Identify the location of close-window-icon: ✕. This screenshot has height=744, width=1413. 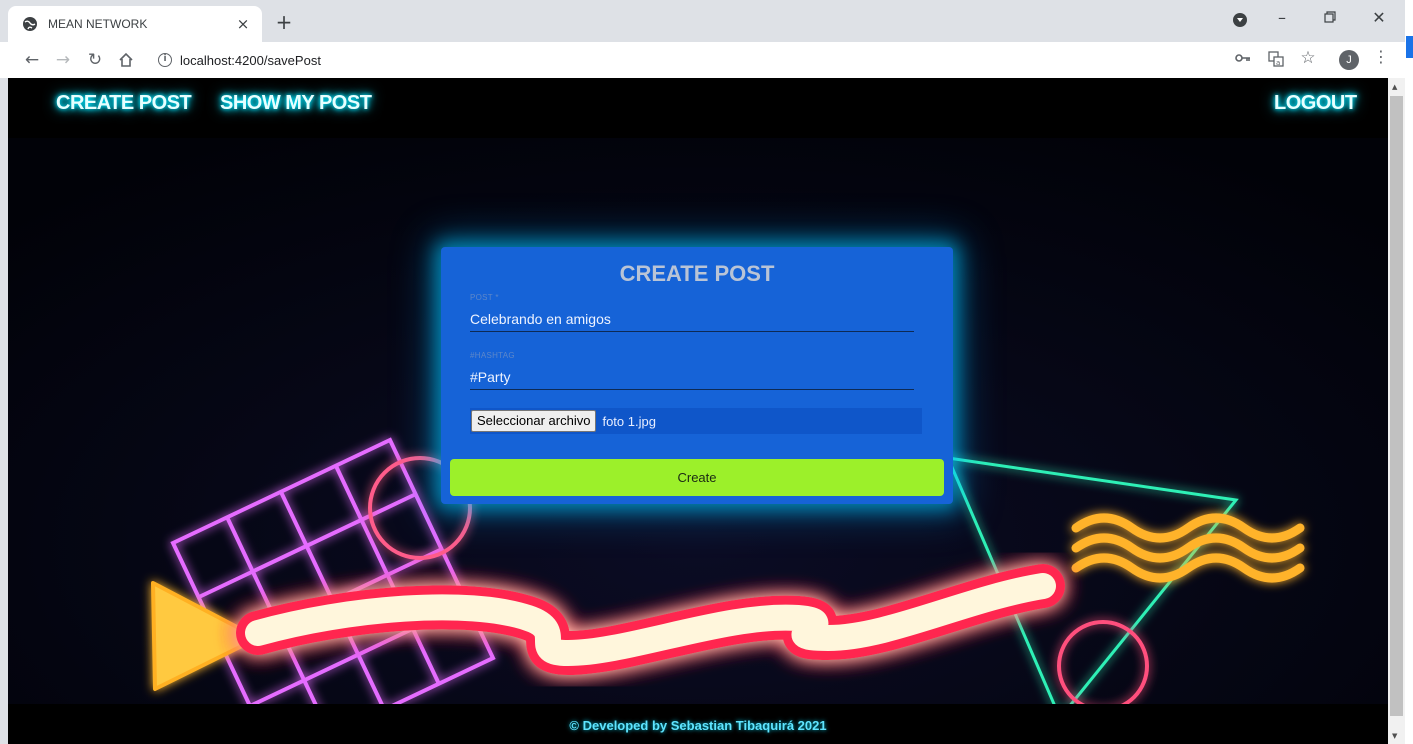
(1379, 17).